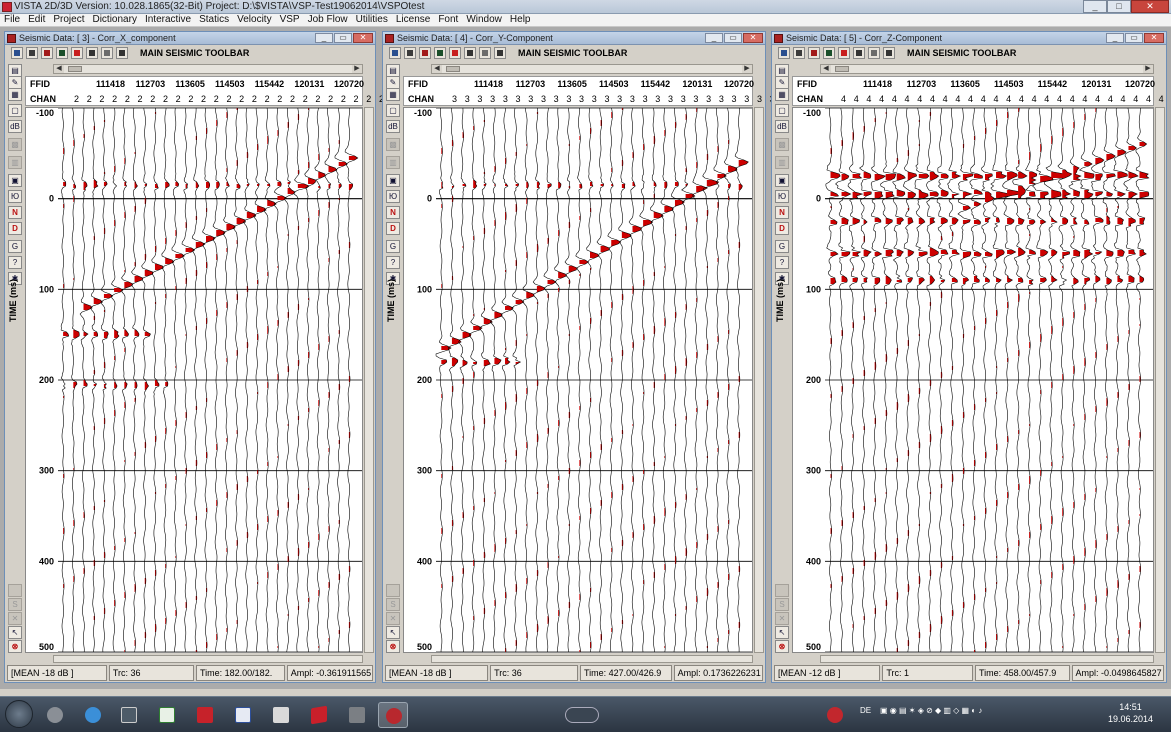 This screenshot has width=1171, height=732. I want to click on panel-titlebar: Seismic Data: [ 5] - Corr_Z-Component _ ▭ ✕, so click(969, 38).